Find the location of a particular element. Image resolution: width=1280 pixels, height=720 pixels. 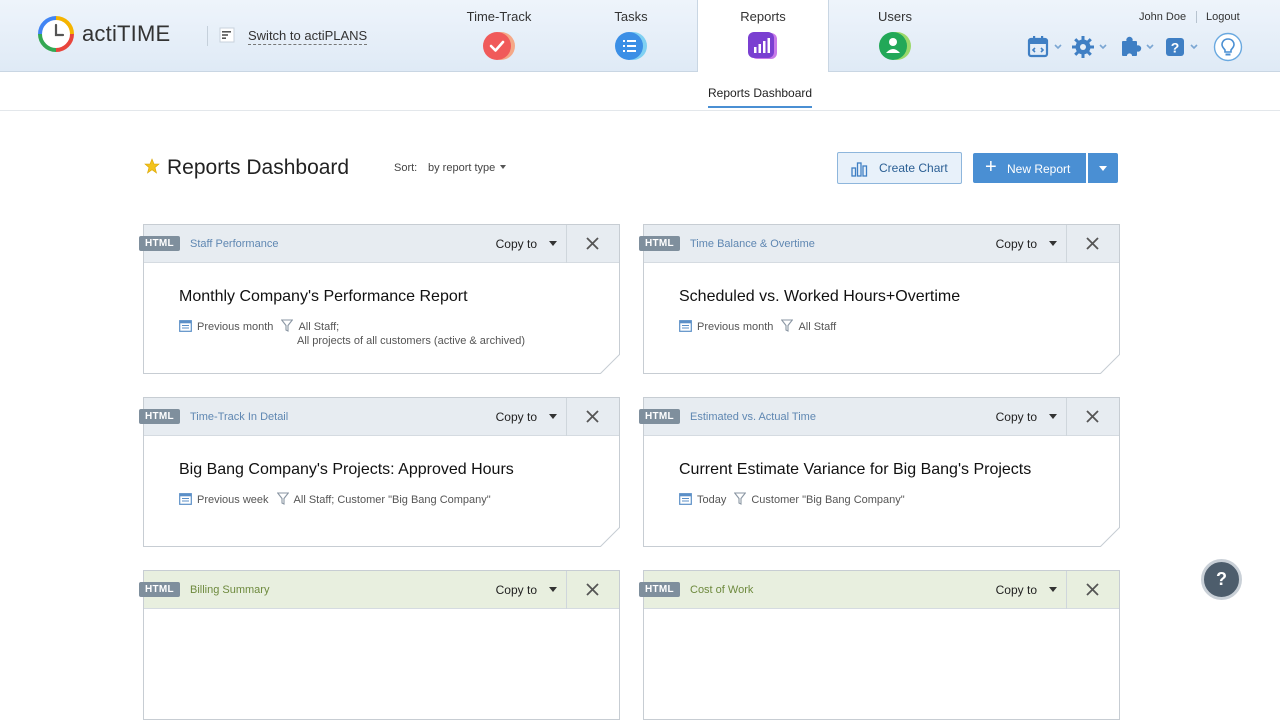

module-label: Tasks is located at coordinates (631, 16).